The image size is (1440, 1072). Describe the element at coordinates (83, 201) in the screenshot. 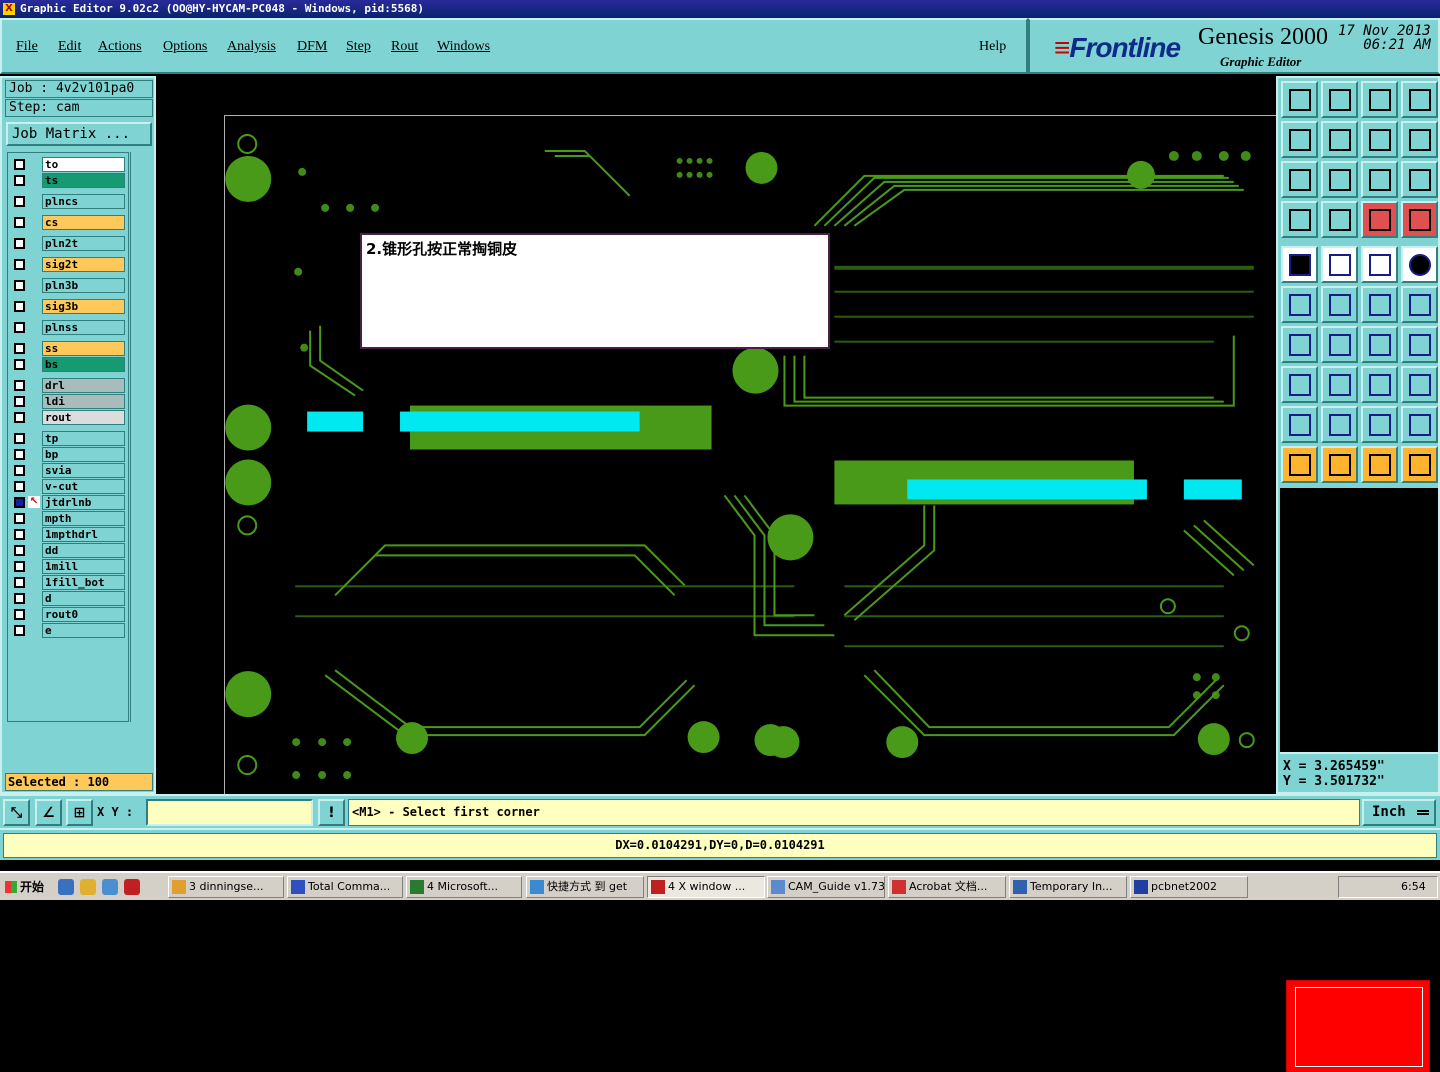

I see `layer-name: plncs` at that location.